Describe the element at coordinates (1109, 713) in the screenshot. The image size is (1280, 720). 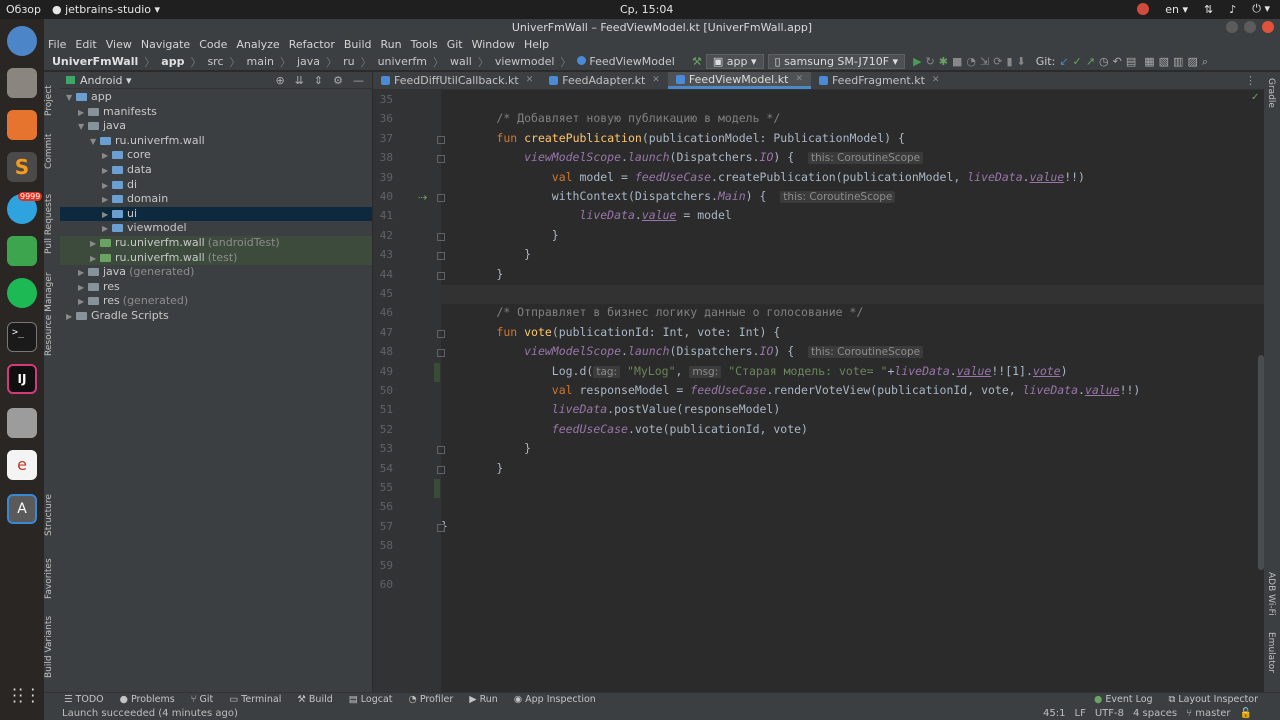
I see `file-encoding: UTF-8` at that location.